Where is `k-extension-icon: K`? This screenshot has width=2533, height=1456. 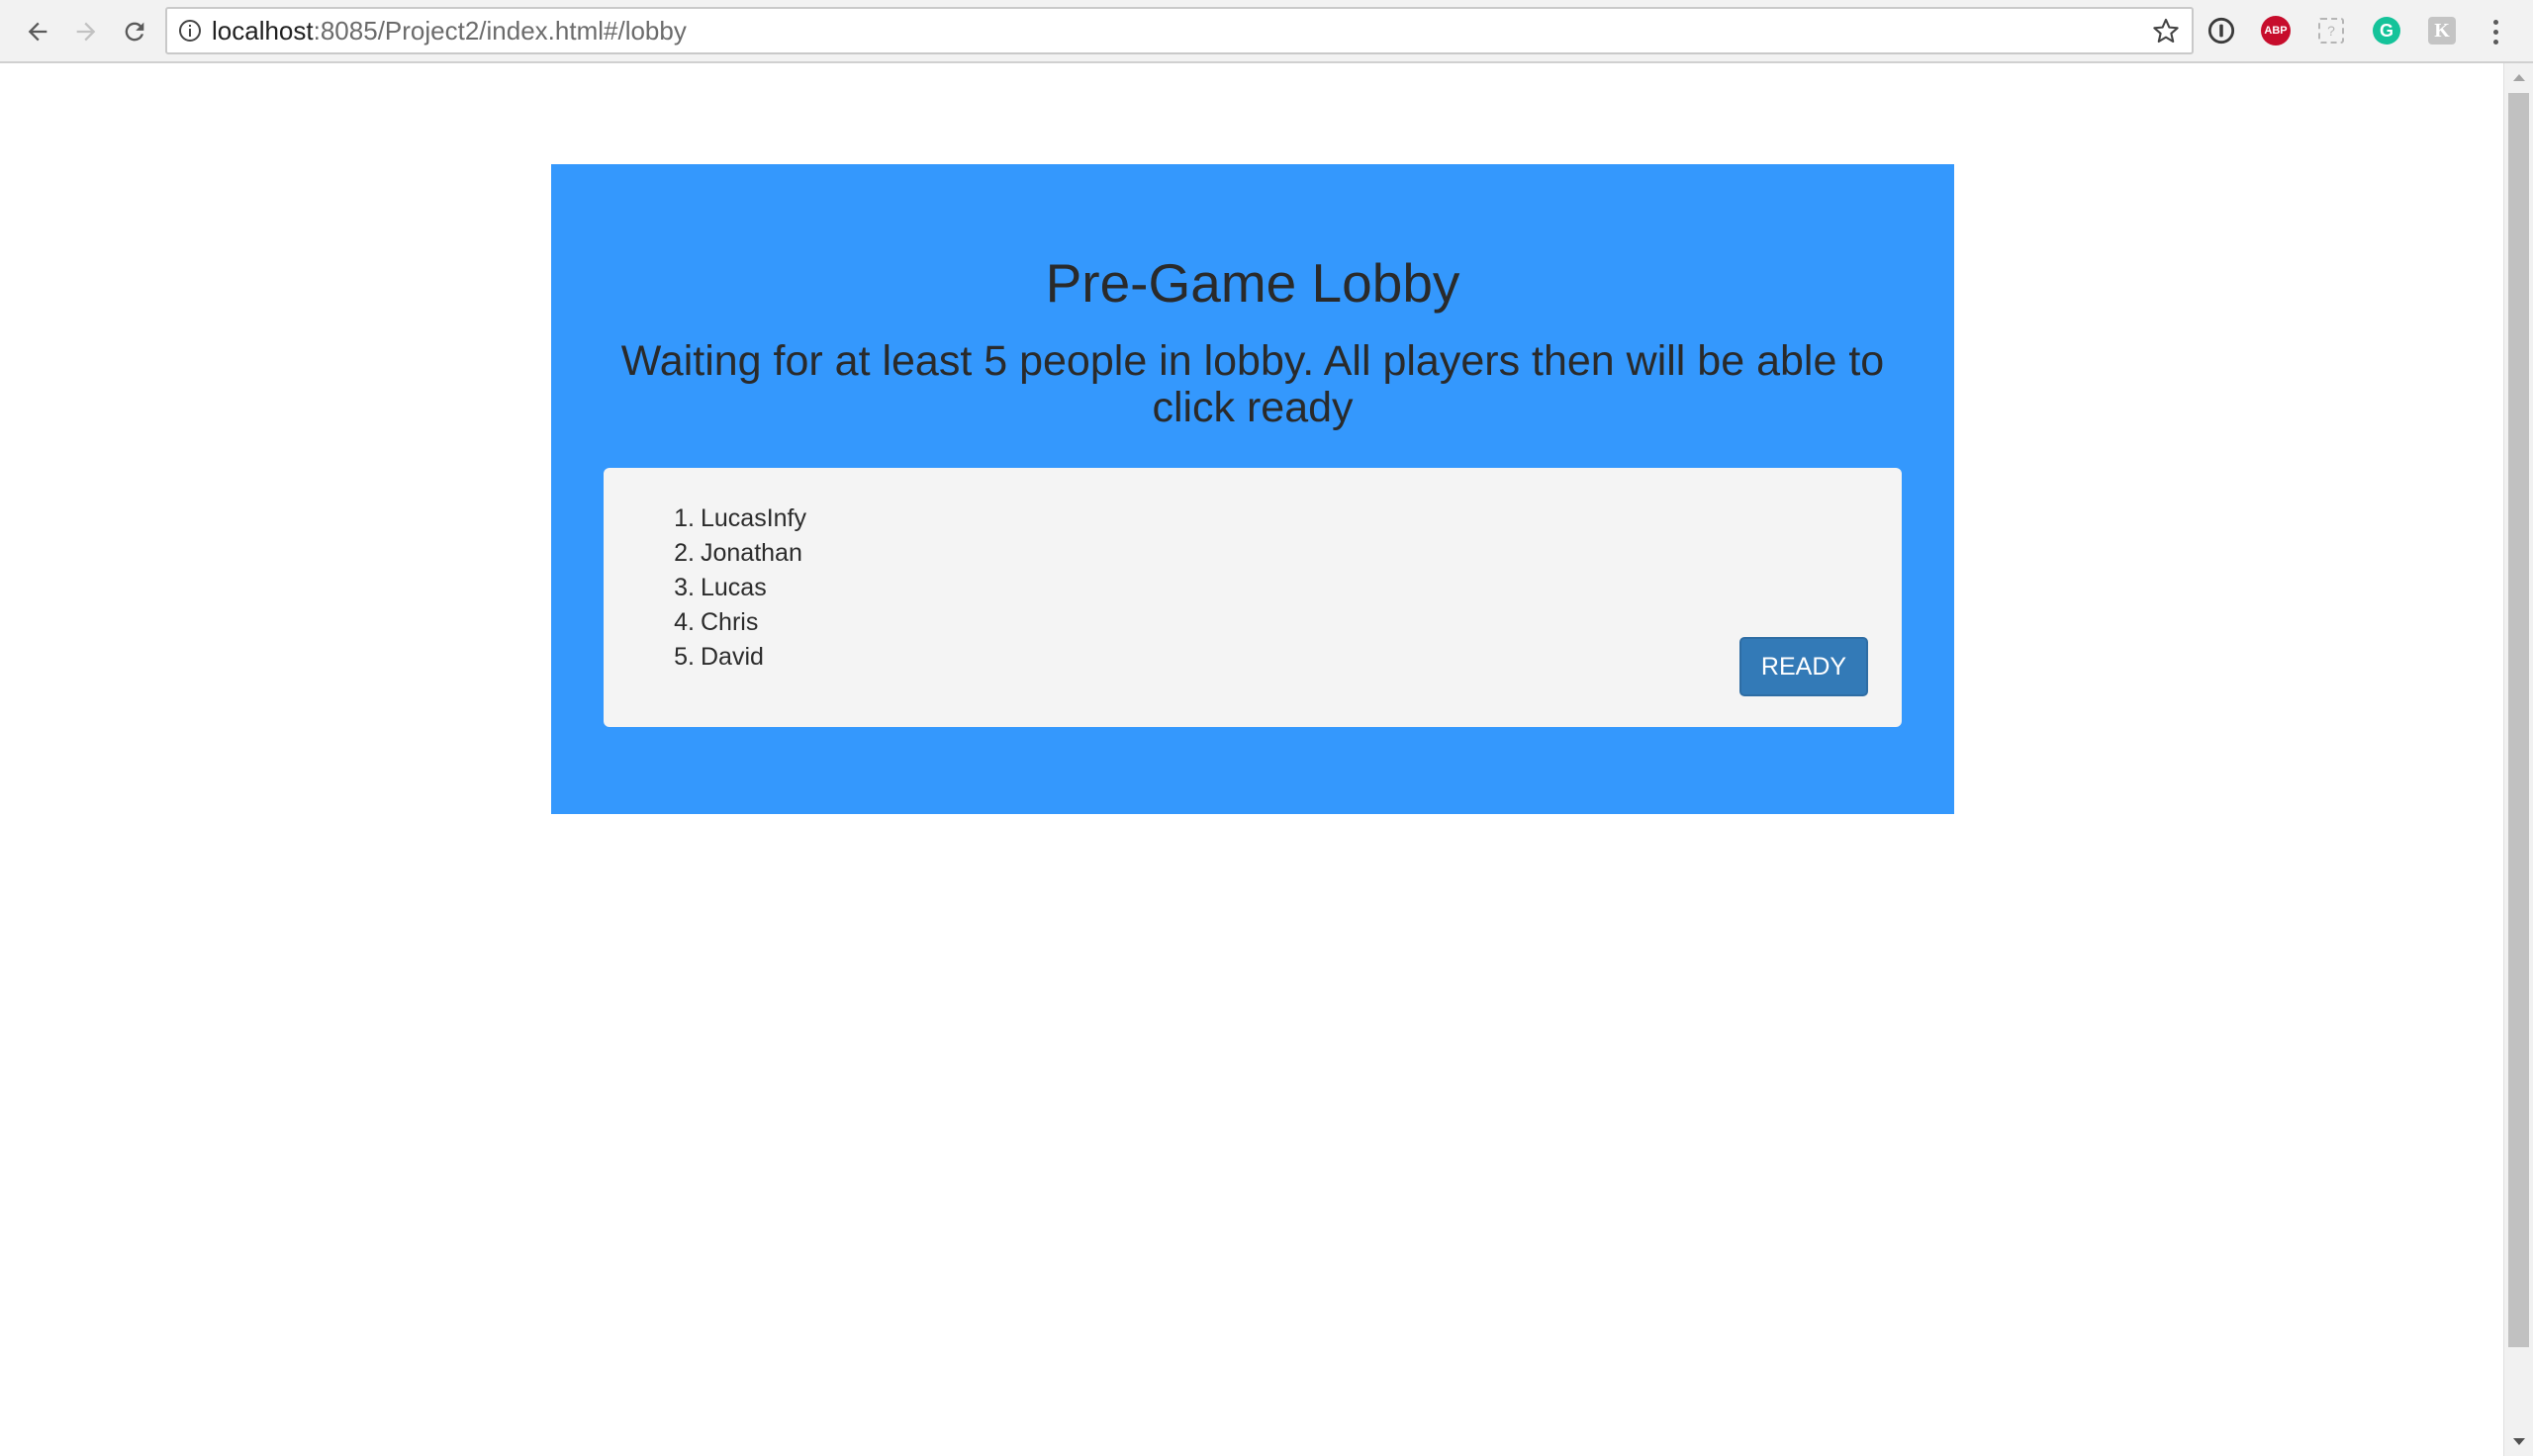
k-extension-icon: K is located at coordinates (2442, 31).